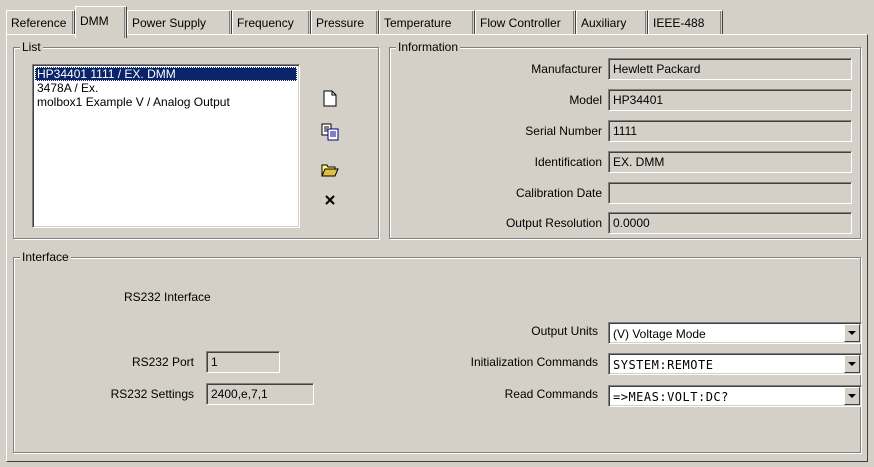 The width and height of the screenshot is (874, 467). What do you see at coordinates (265, 23) in the screenshot?
I see `tab-label: Frequency` at bounding box center [265, 23].